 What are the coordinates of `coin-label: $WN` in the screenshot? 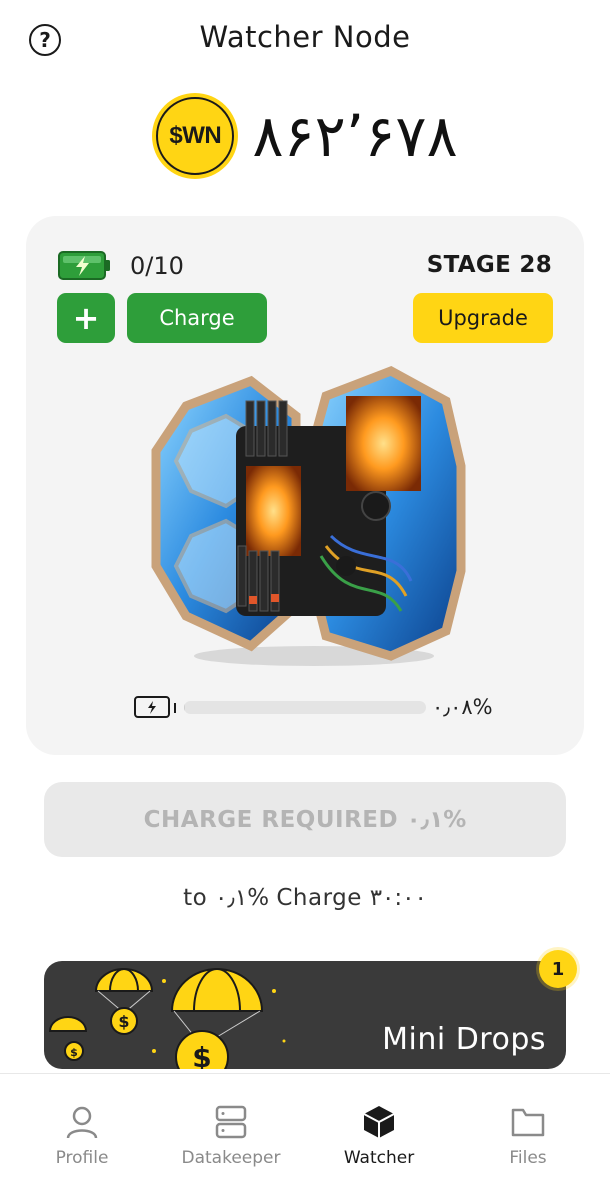 It's located at (195, 136).